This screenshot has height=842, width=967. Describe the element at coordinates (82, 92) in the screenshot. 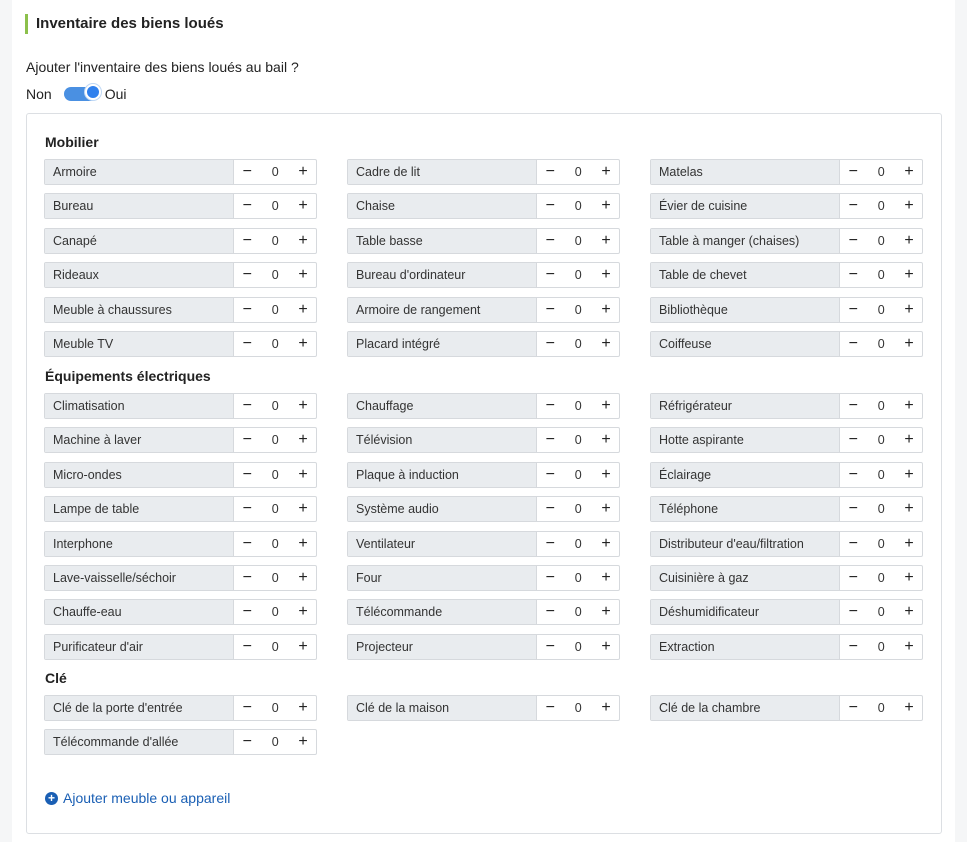

I see `inventory-toggle` at that location.